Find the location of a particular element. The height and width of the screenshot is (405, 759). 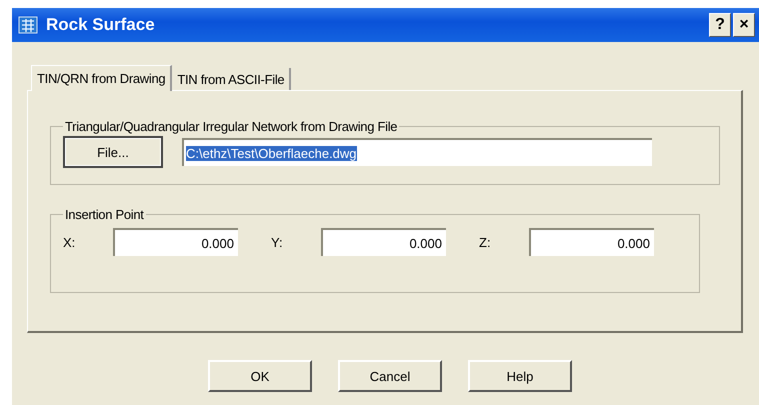

group-title: Triangular/Quadrangular Irregular Network from Drawing File is located at coordinates (231, 126).